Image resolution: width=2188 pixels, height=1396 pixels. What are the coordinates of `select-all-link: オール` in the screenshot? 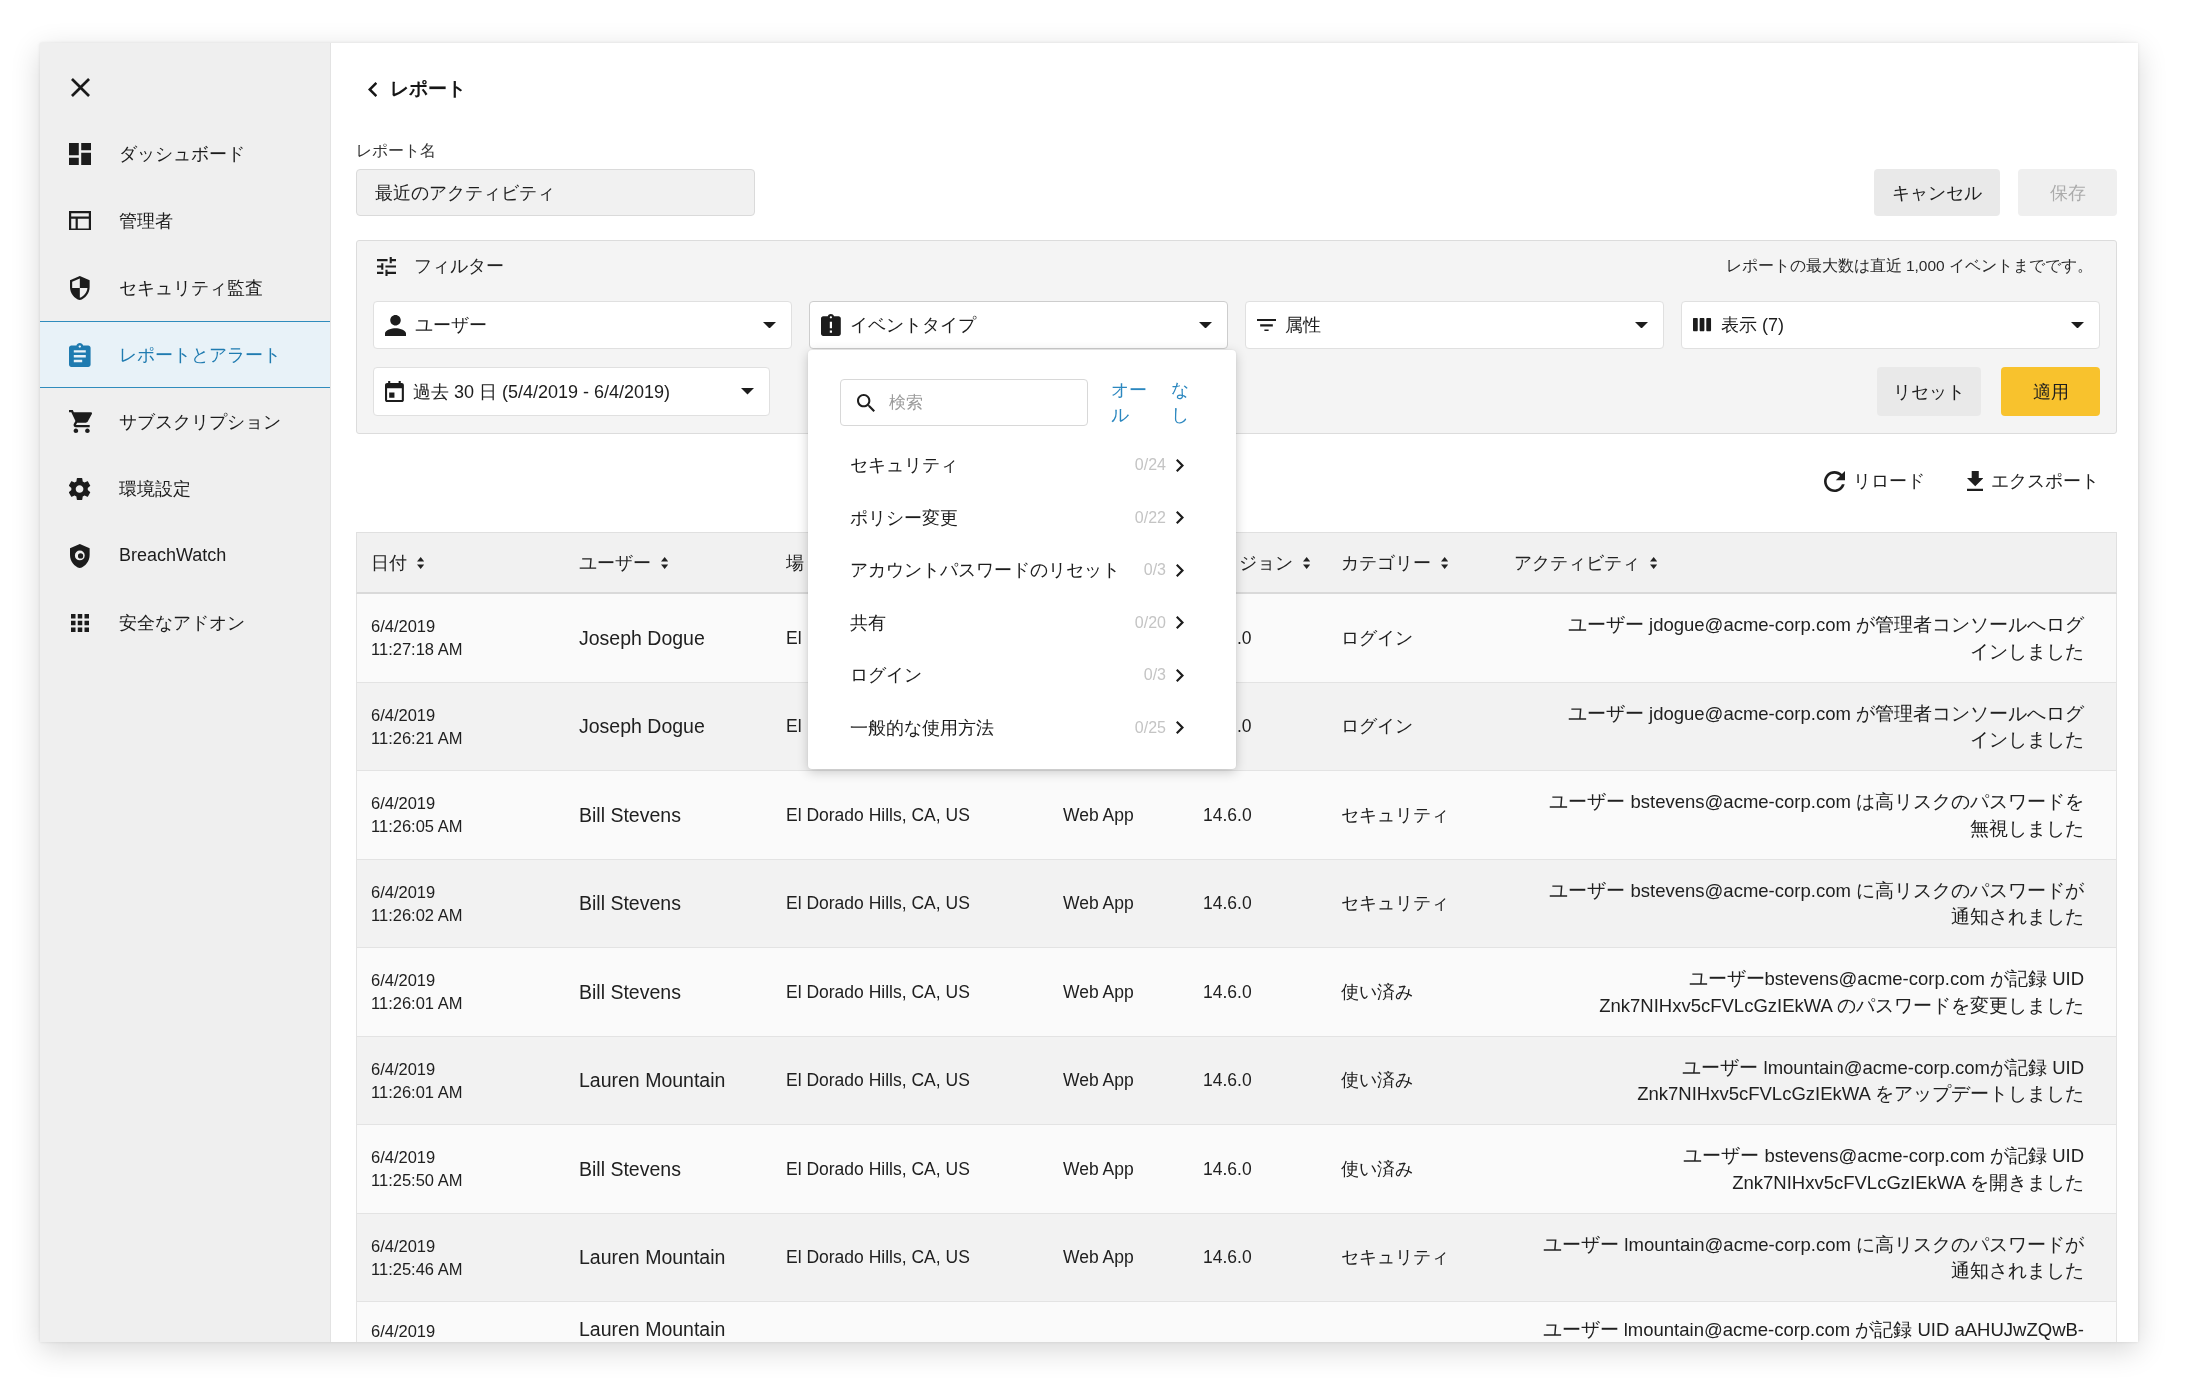 It's located at (1129, 402).